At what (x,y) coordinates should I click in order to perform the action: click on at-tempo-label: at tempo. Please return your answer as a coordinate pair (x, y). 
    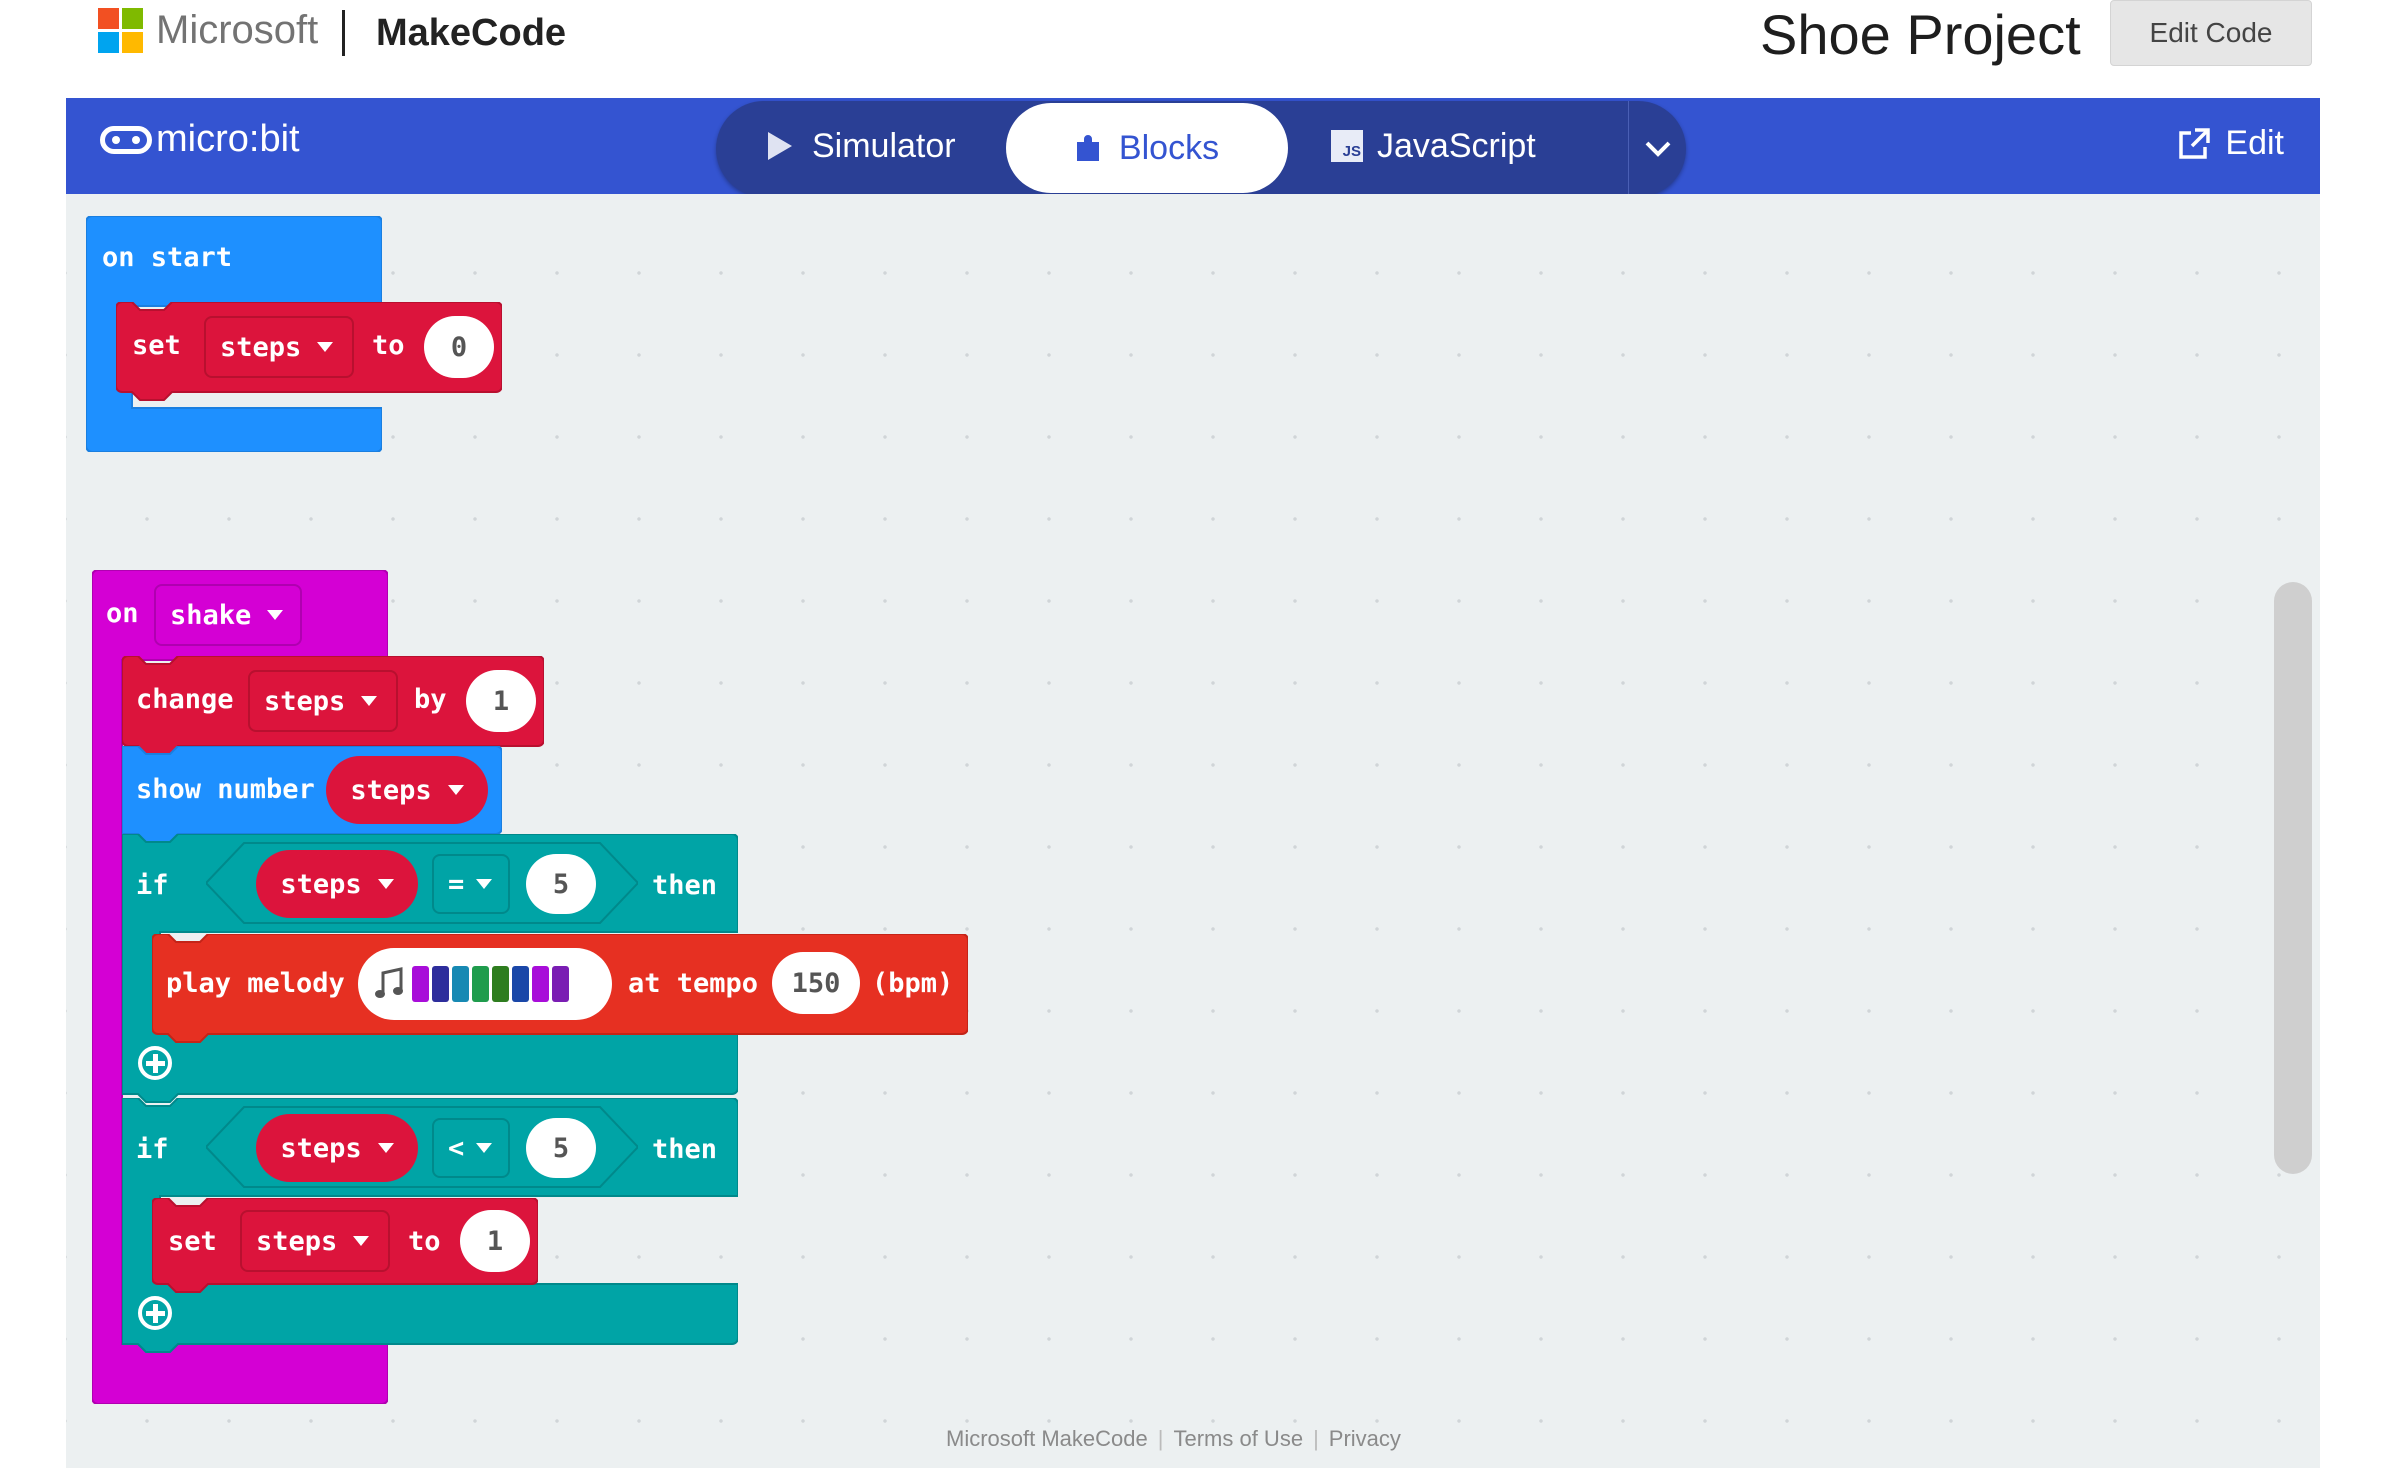
    Looking at the image, I should click on (693, 983).